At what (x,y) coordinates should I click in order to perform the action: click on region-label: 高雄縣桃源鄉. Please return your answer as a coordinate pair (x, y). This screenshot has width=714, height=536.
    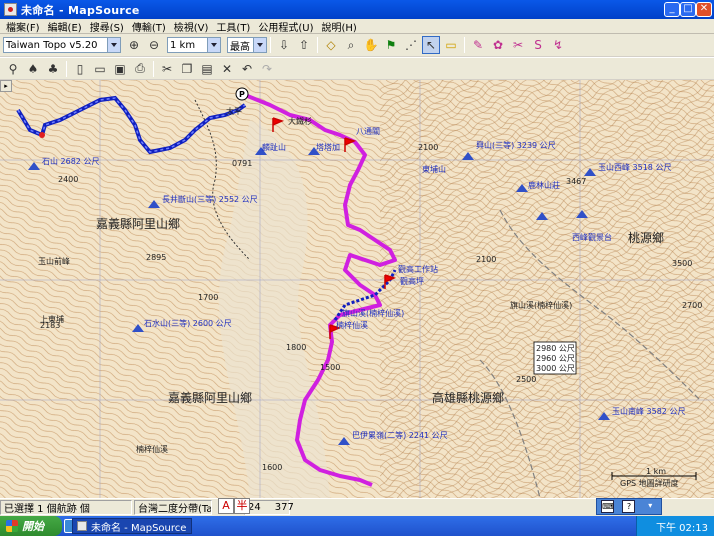
    Looking at the image, I should click on (468, 397).